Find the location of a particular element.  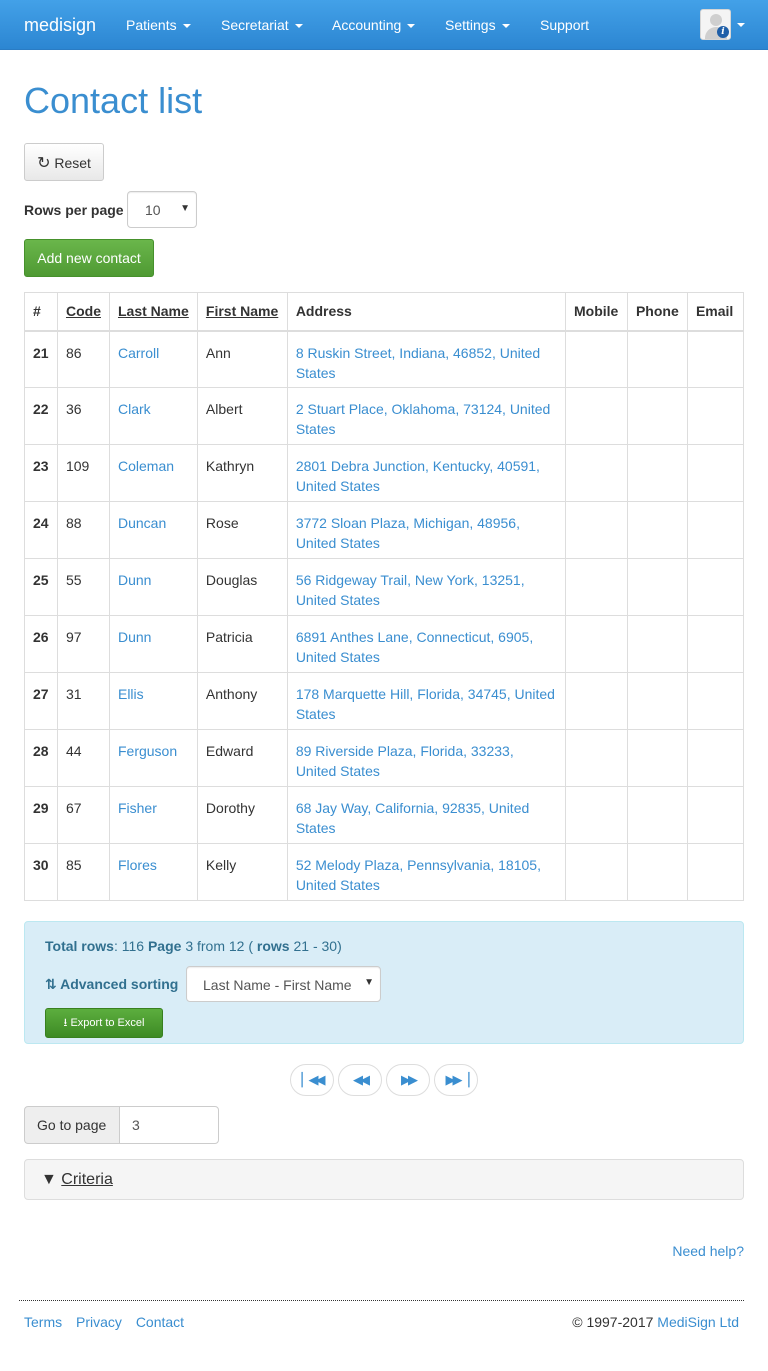

row-last-name-cell: Duncan is located at coordinates (153, 530).